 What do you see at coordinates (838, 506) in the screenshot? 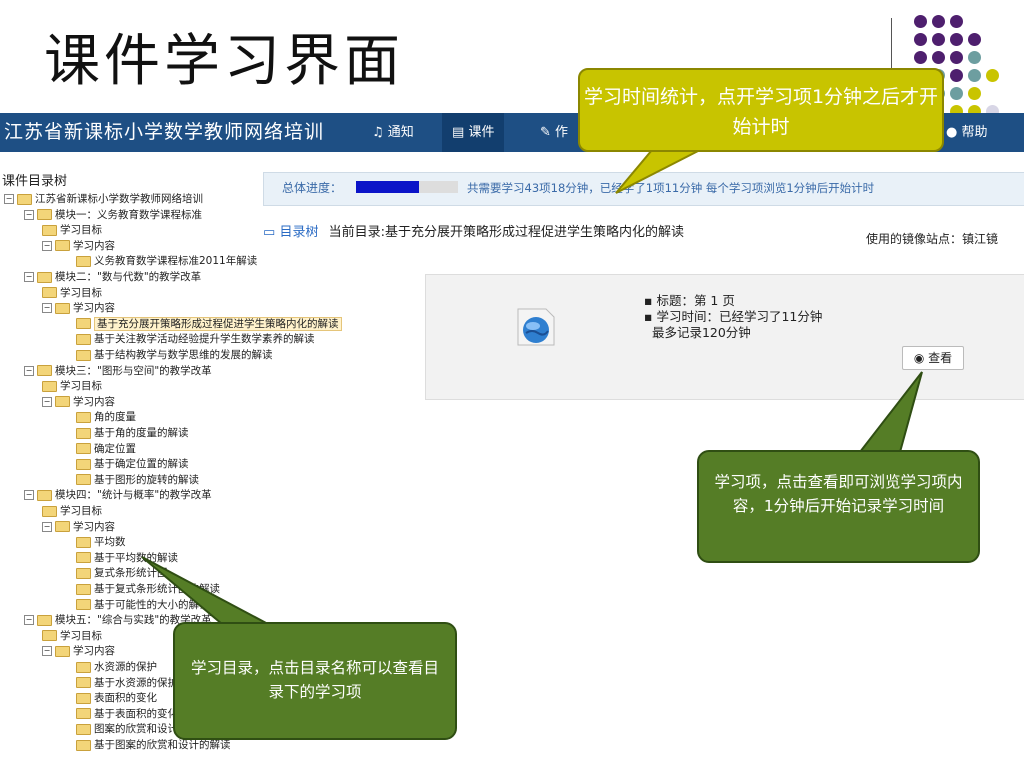
I see `callout-item: 学习项，点击查看即可浏览学习项内容，1分钟后开始记录学习时间` at bounding box center [838, 506].